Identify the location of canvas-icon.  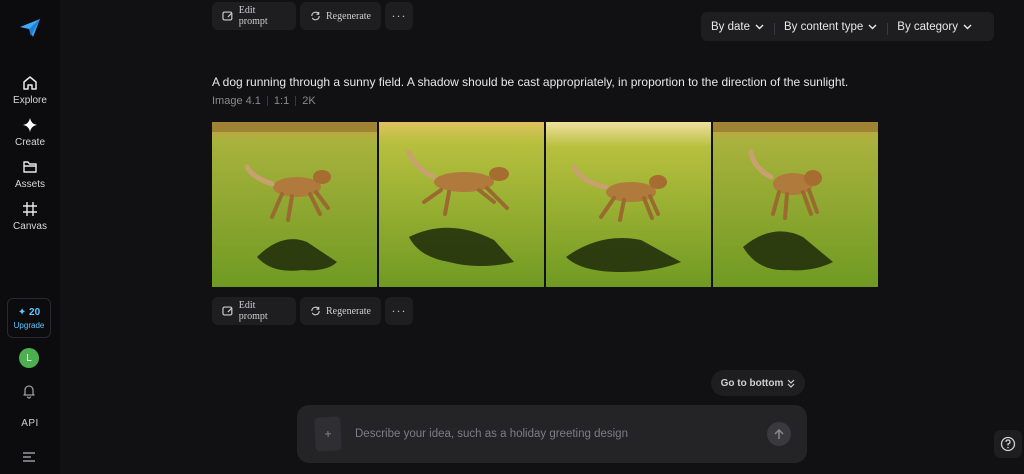
(30, 209).